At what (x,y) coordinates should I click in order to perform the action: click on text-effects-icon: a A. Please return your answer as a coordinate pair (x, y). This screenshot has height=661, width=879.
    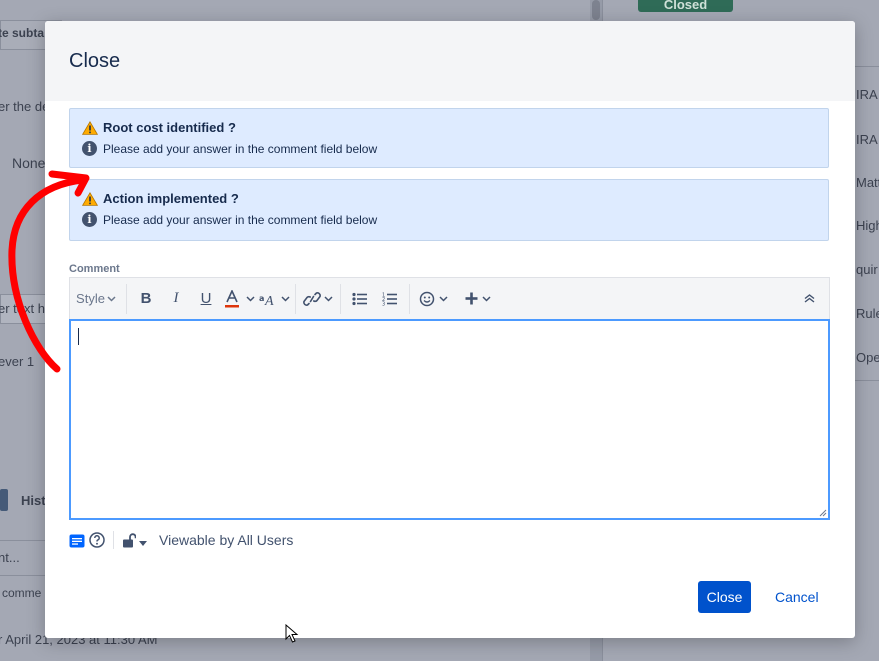
    Looking at the image, I should click on (266, 300).